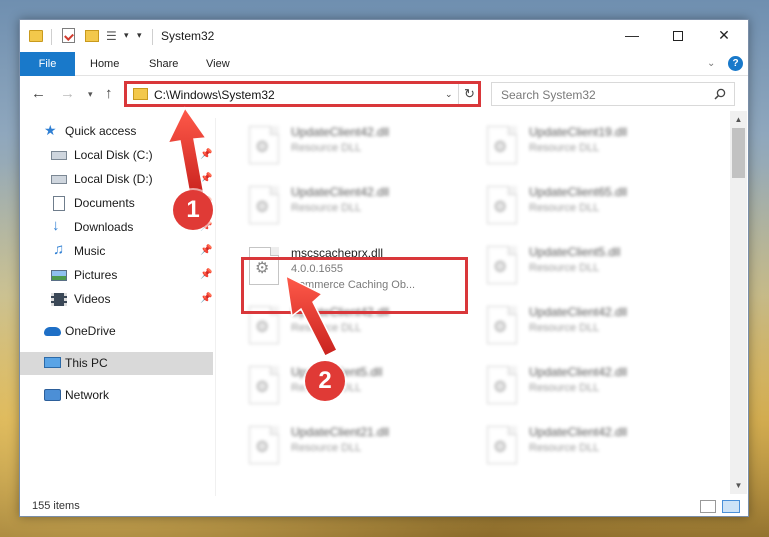  I want to click on annotation-arrows, so click(252, 232).